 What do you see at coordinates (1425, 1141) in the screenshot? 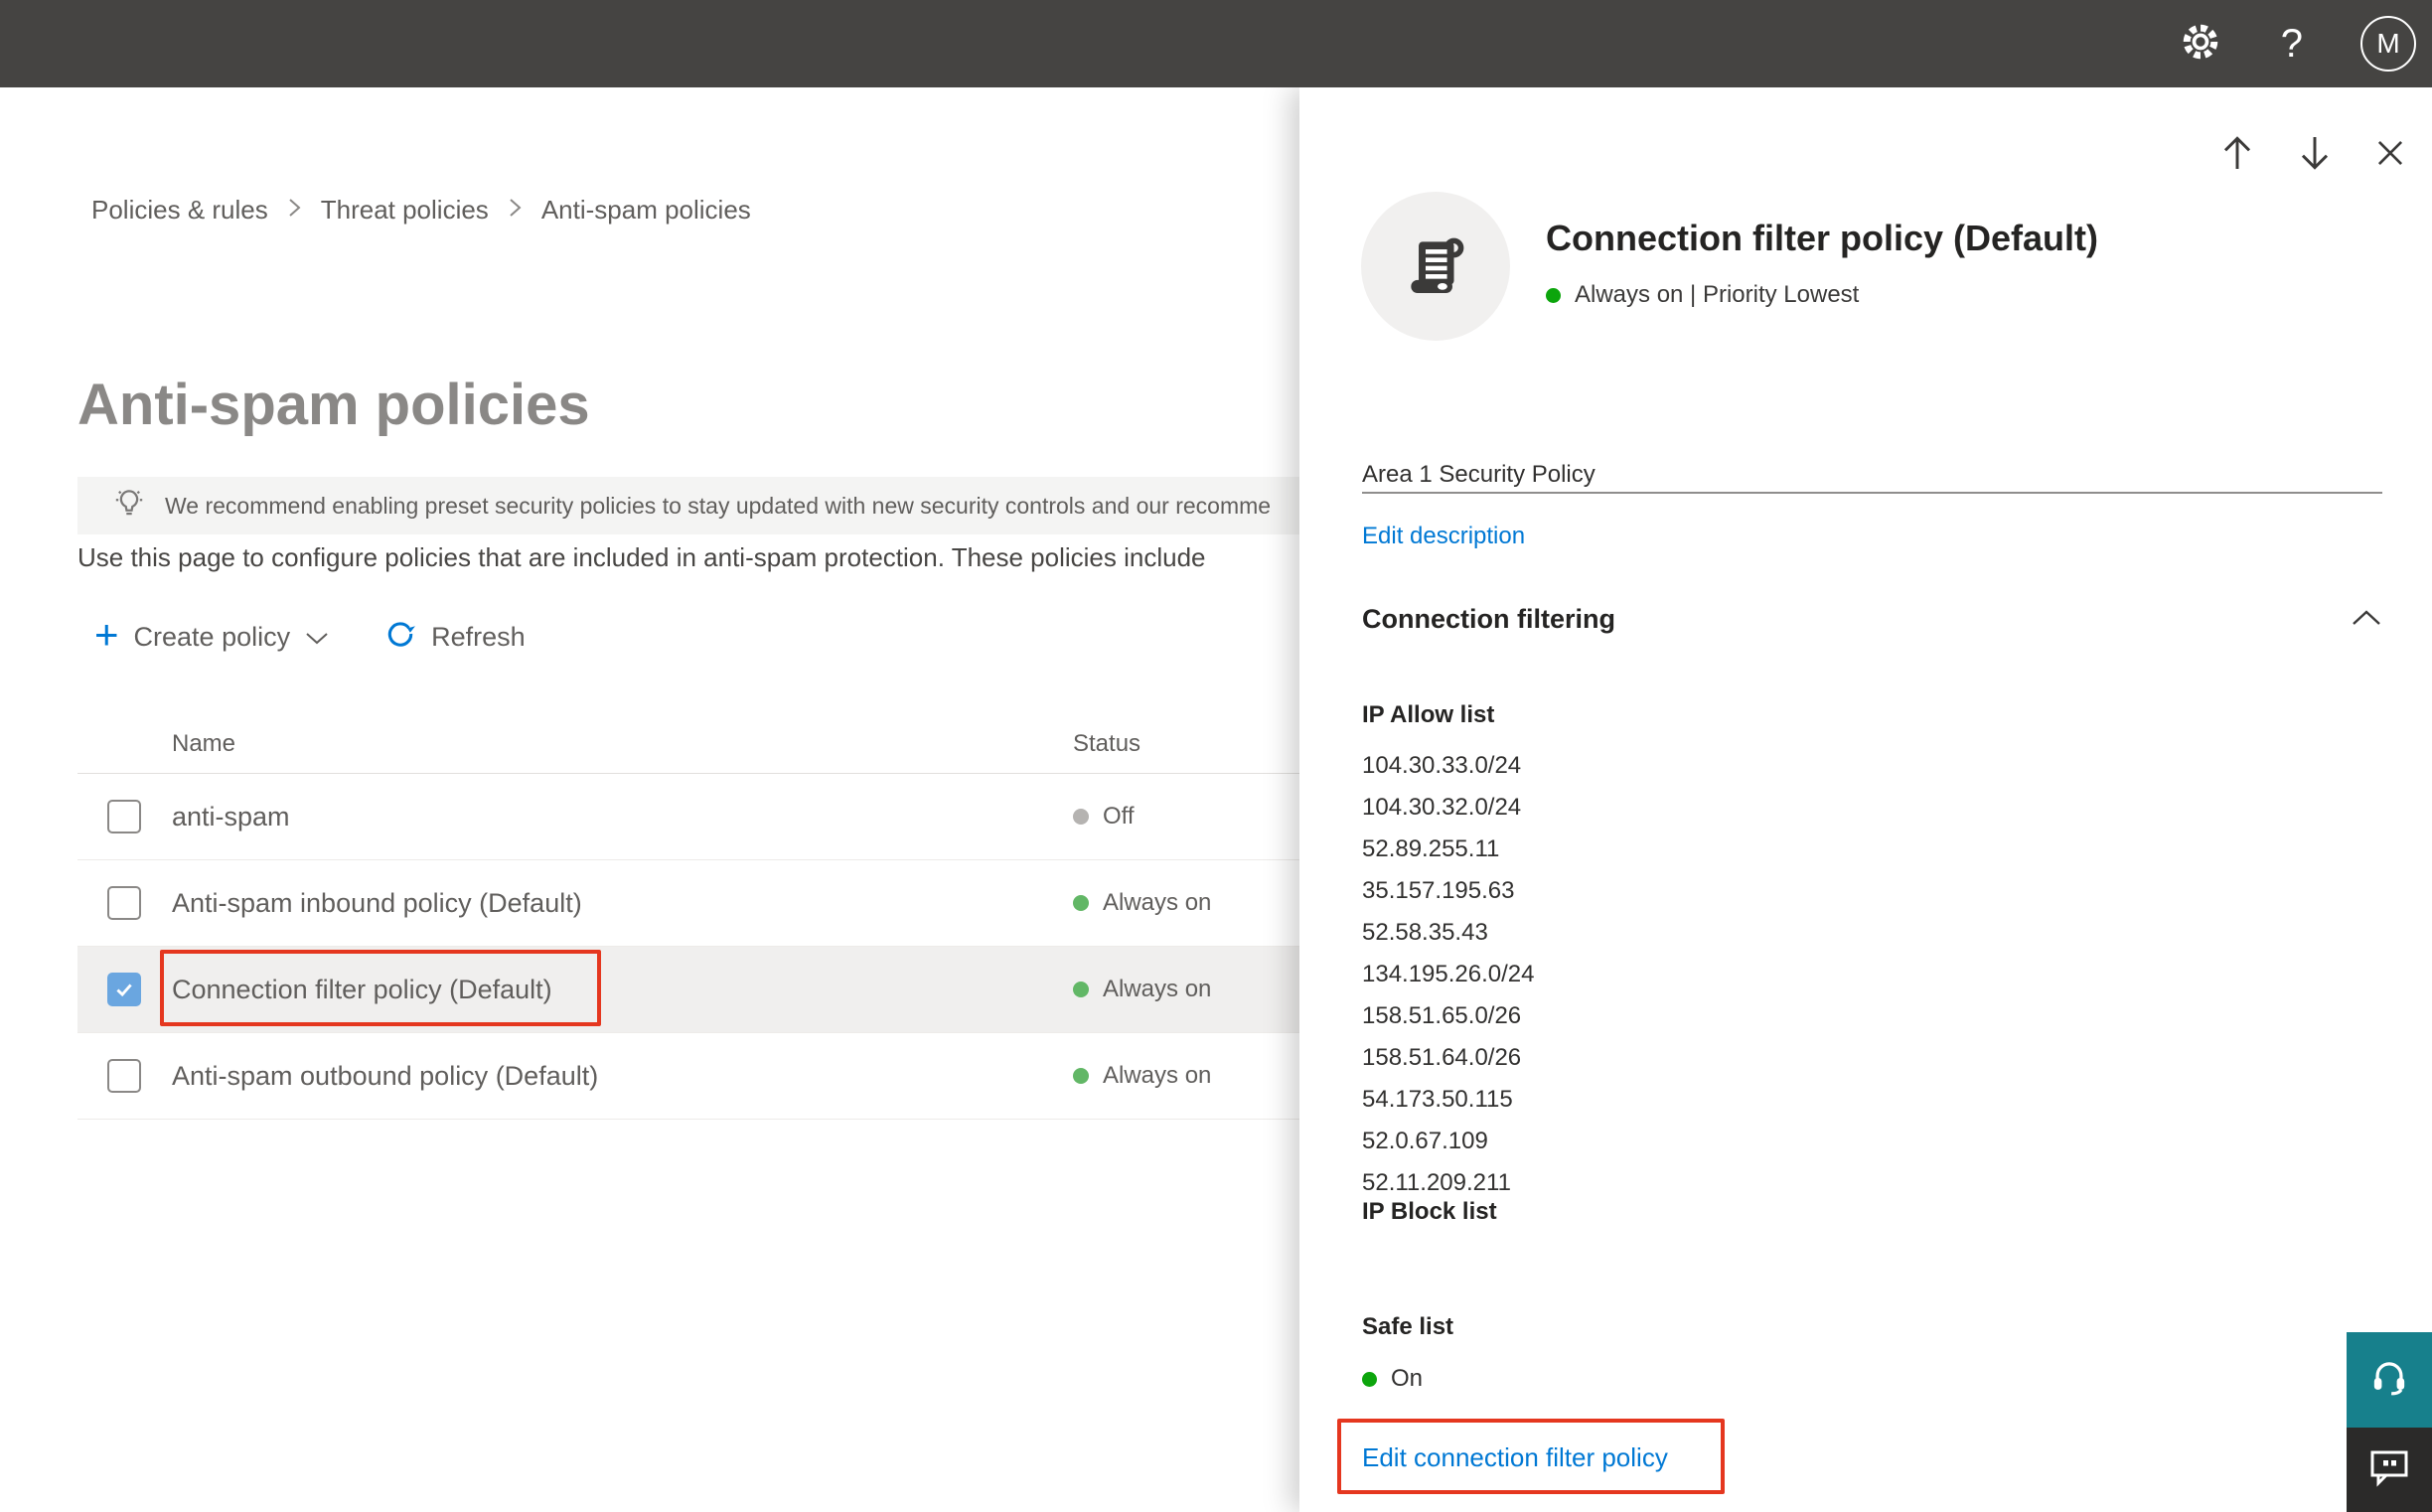
I see `ip-address: 52.0.67.109` at bounding box center [1425, 1141].